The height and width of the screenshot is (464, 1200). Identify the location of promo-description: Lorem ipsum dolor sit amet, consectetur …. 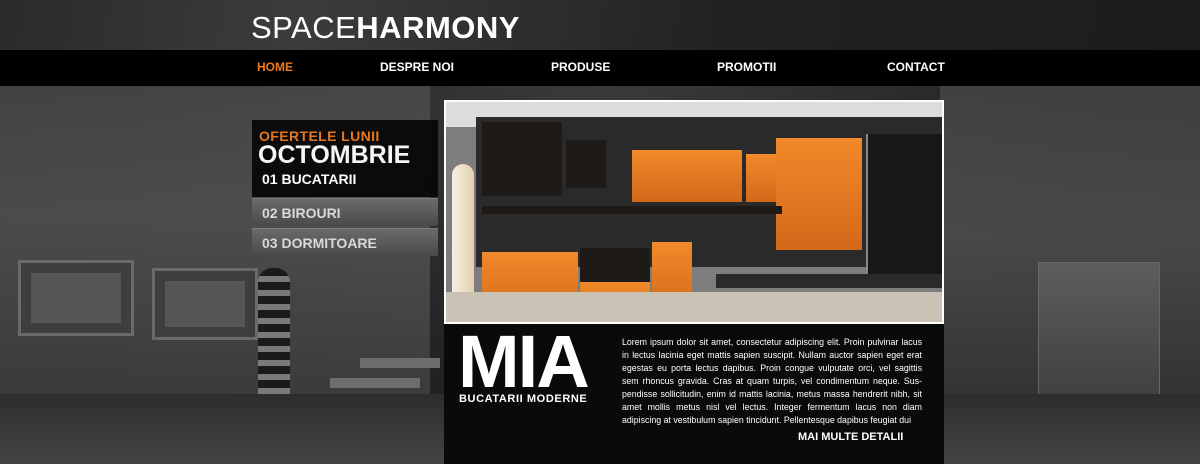
(772, 381).